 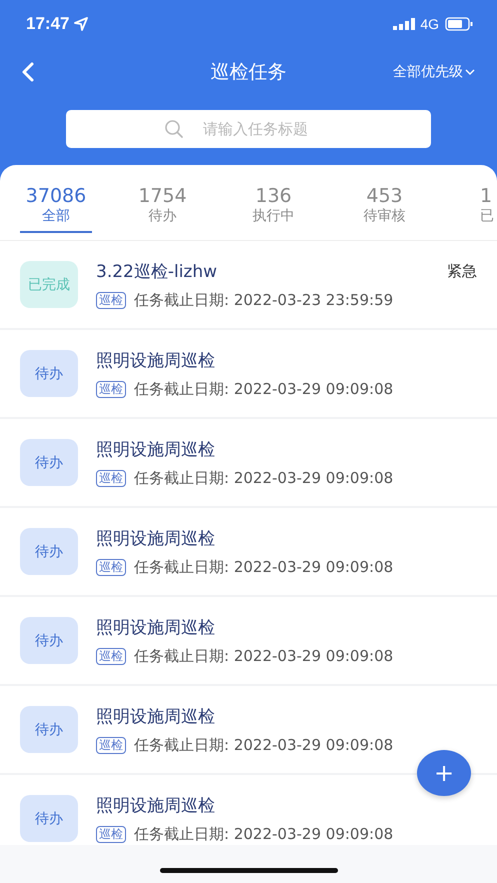 I want to click on battery-icon, so click(x=459, y=24).